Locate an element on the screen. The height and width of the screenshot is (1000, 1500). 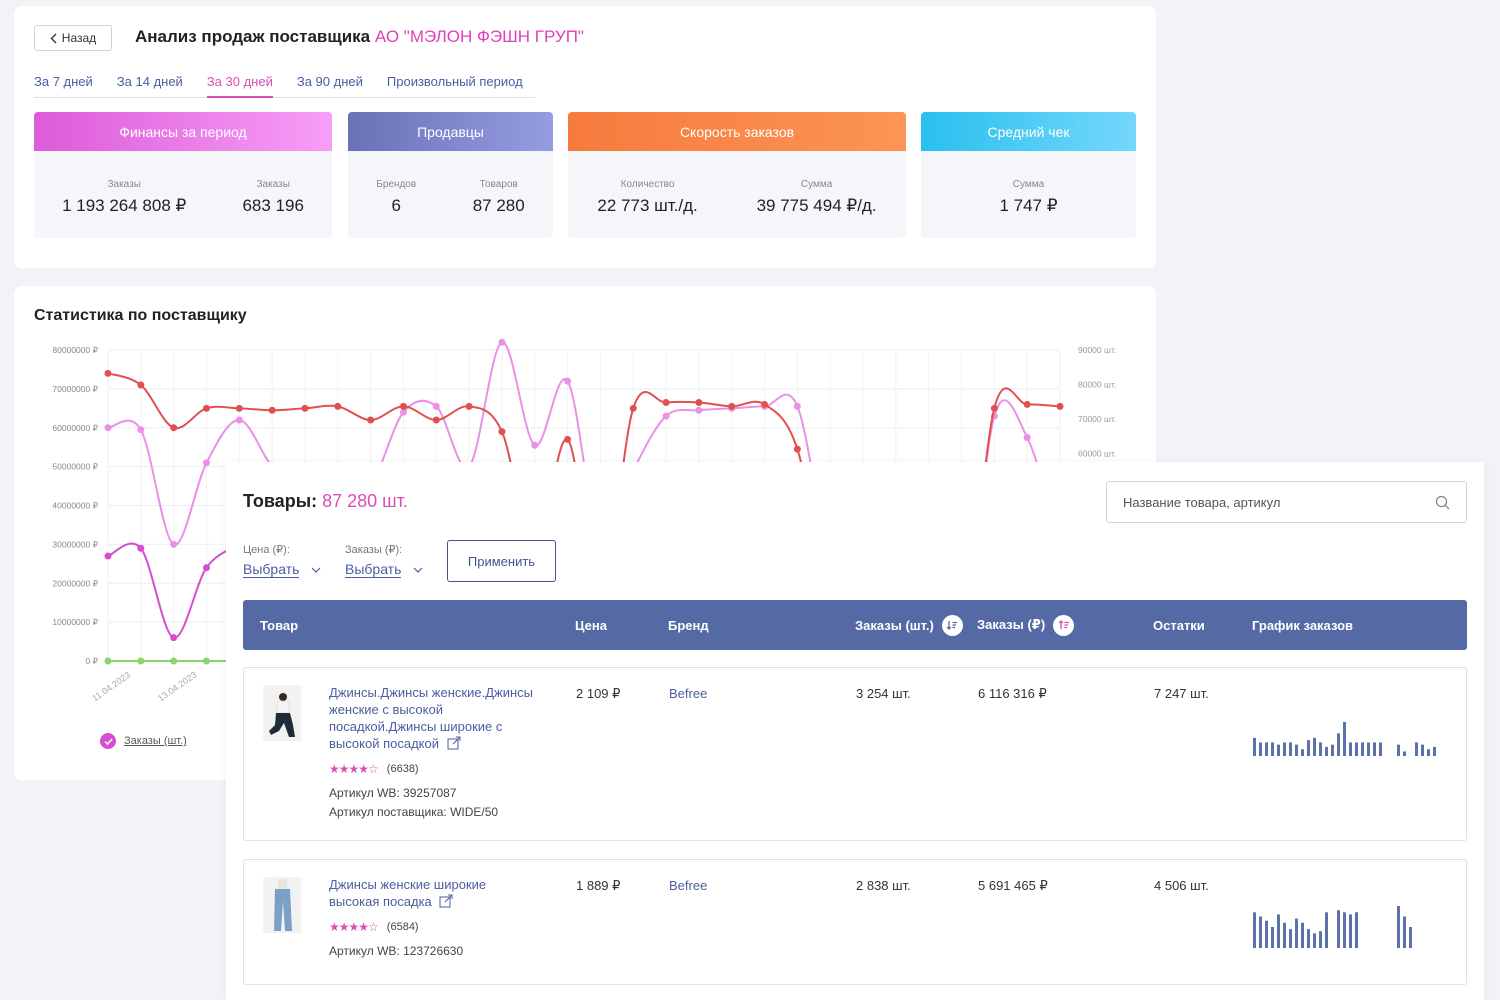
stat-label: Количество is located at coordinates (647, 184).